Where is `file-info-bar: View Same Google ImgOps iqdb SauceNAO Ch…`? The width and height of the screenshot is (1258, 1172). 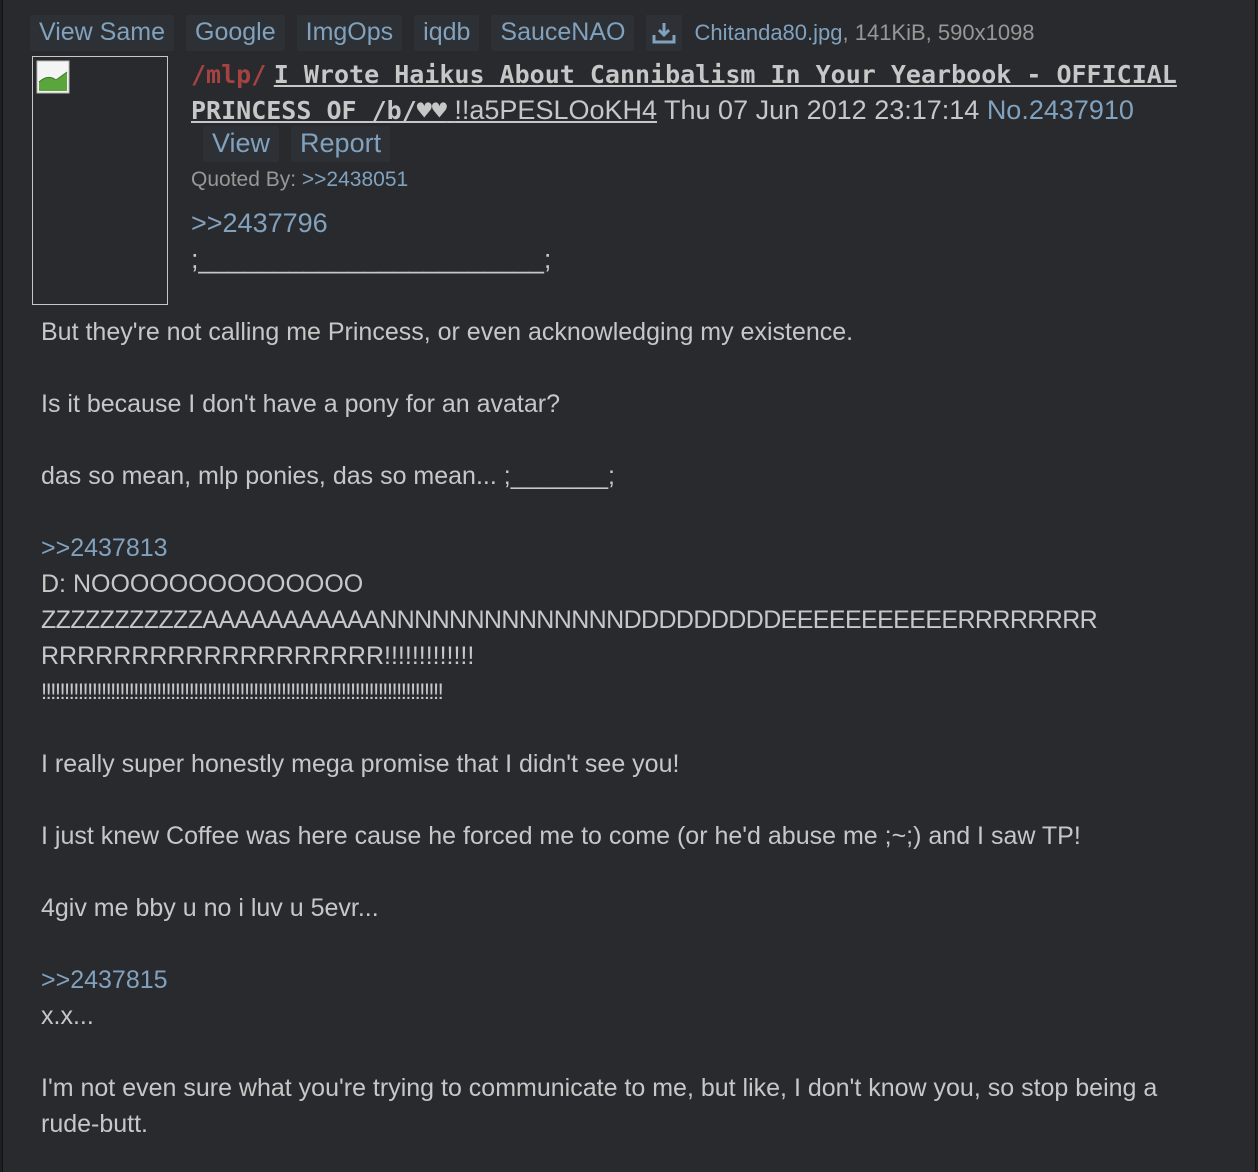
file-info-bar: View Same Google ImgOps iqdb SauceNAO Ch… is located at coordinates (532, 33).